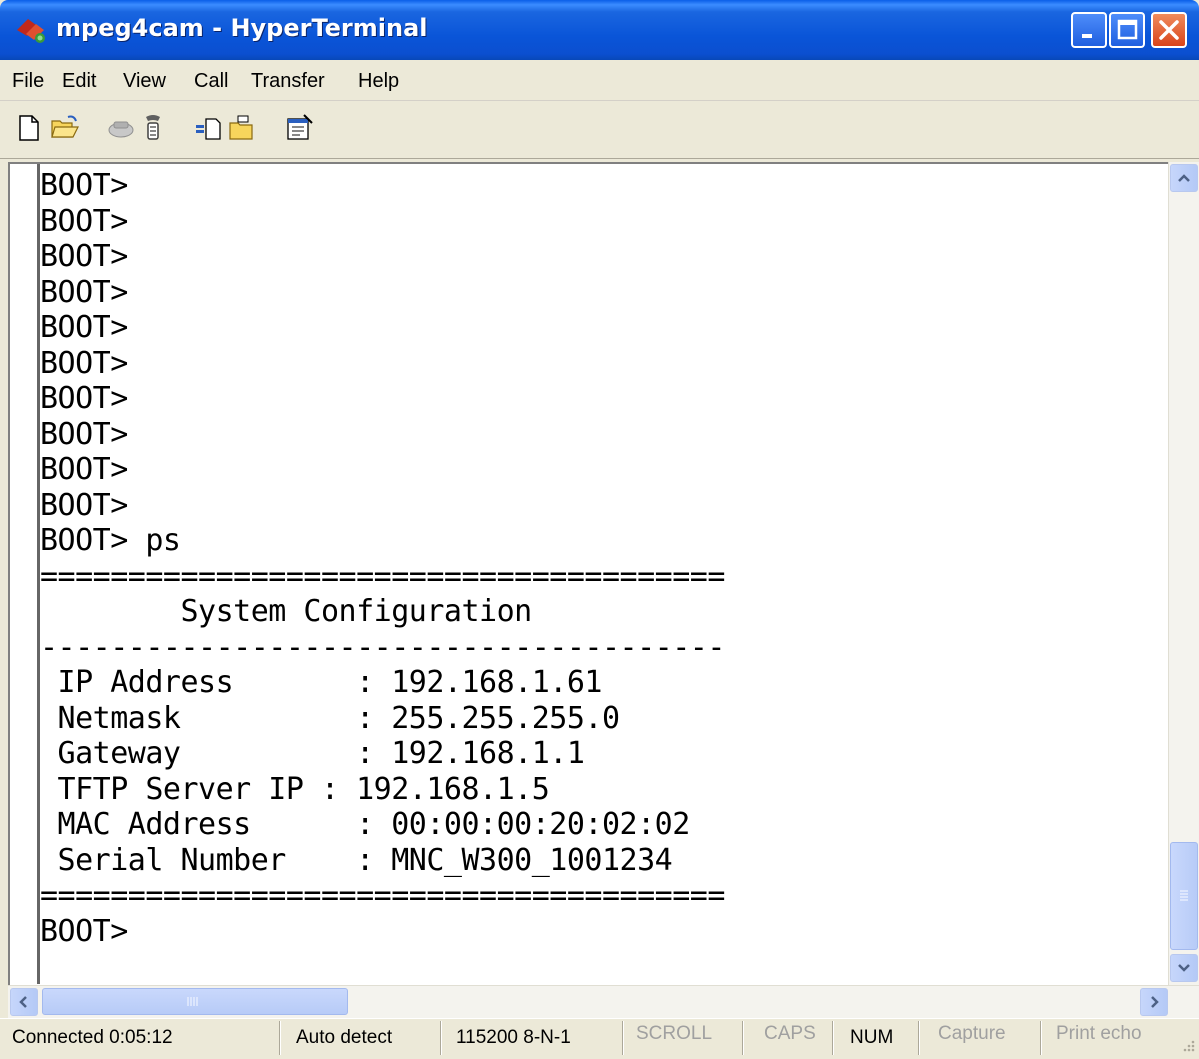  I want to click on status-connected: Connected 0:05:12, so click(92, 1037).